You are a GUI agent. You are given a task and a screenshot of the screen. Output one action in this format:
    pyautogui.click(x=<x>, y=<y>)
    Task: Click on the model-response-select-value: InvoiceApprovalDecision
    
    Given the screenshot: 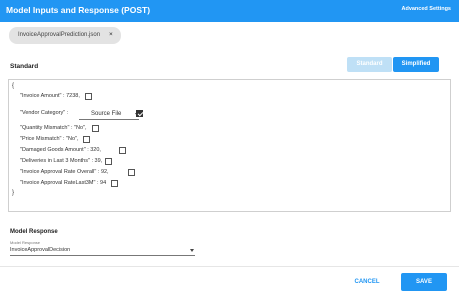 What is the action you would take?
    pyautogui.click(x=40, y=250)
    